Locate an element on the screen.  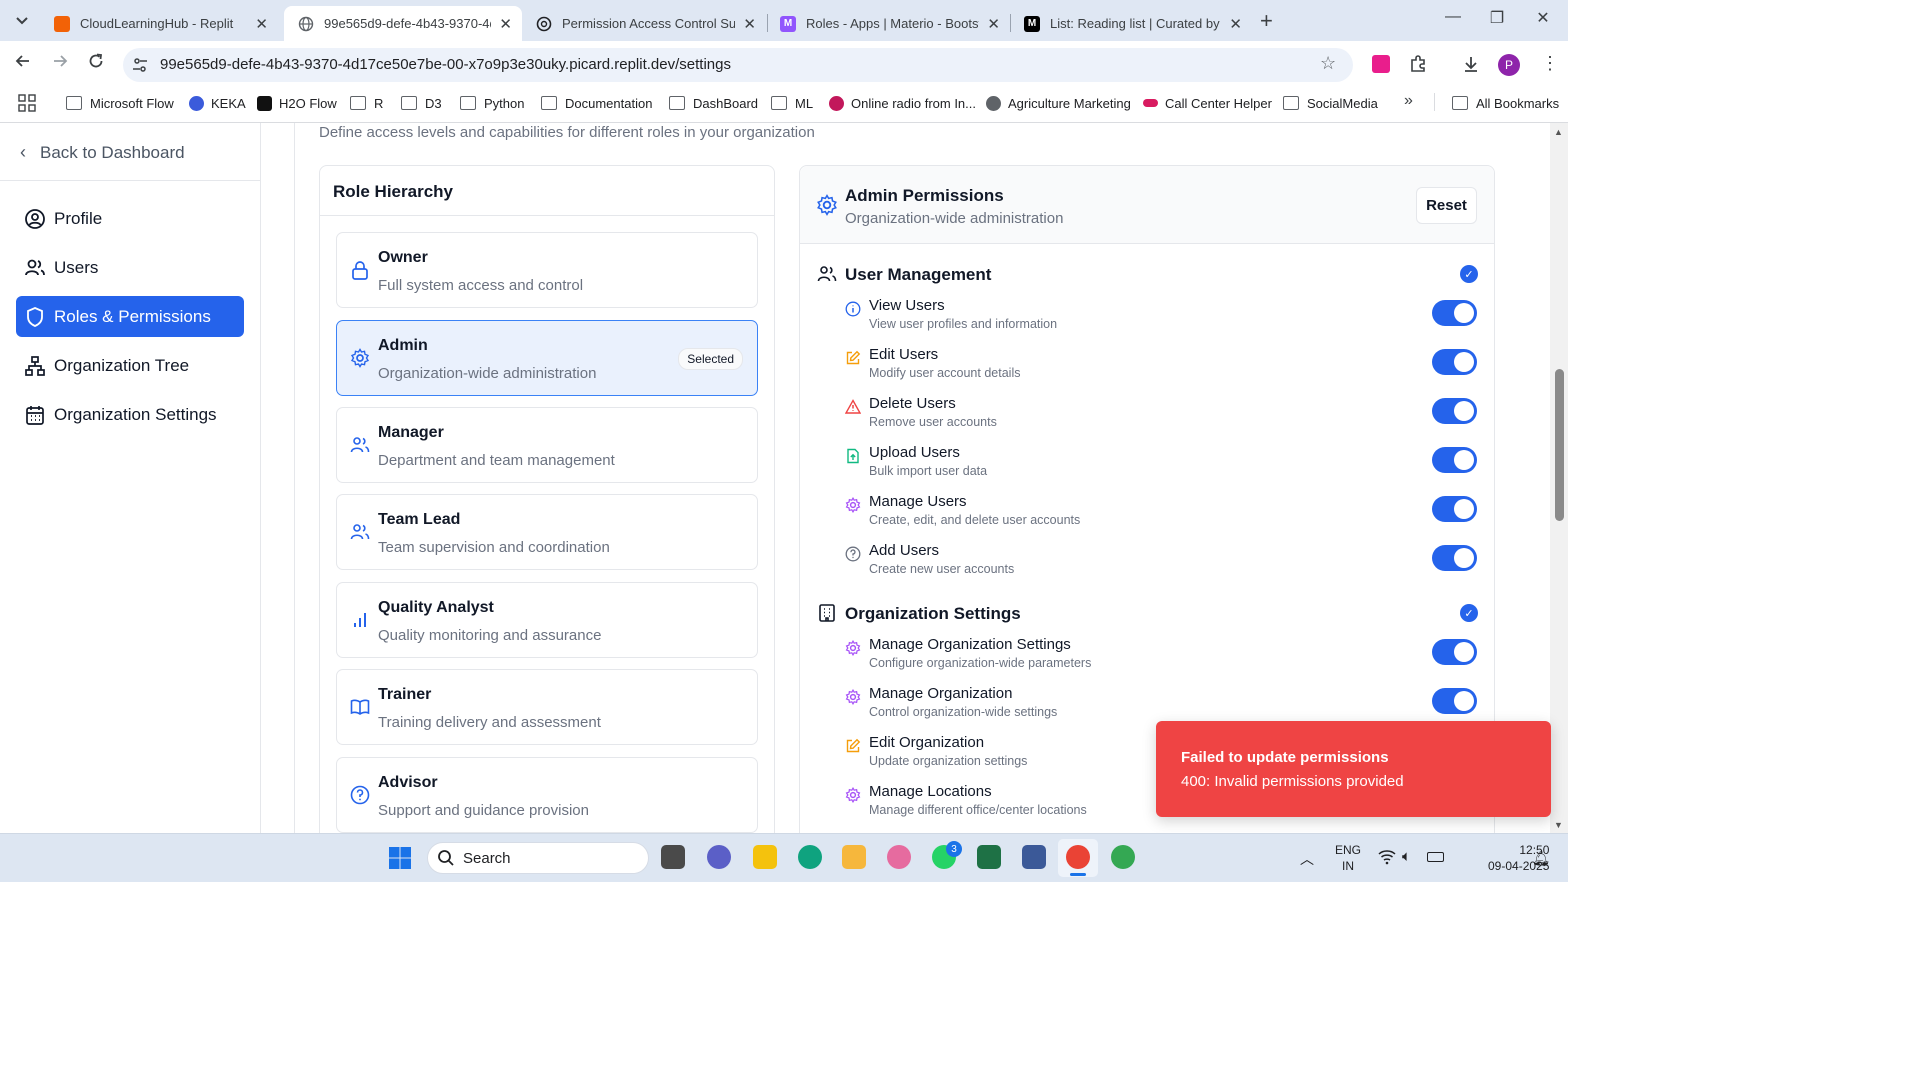
extension-icon is located at coordinates (1381, 64).